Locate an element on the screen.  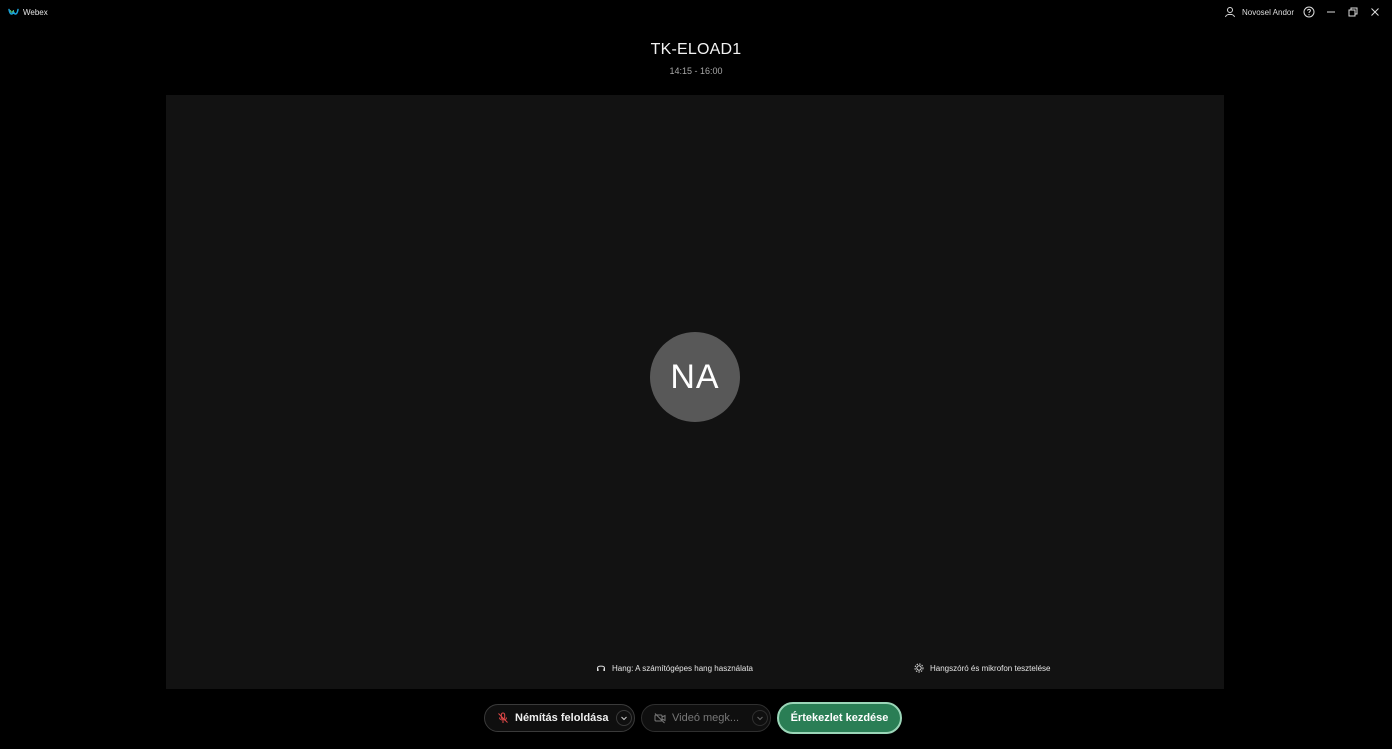
audio-options-dropdown is located at coordinates (624, 718).